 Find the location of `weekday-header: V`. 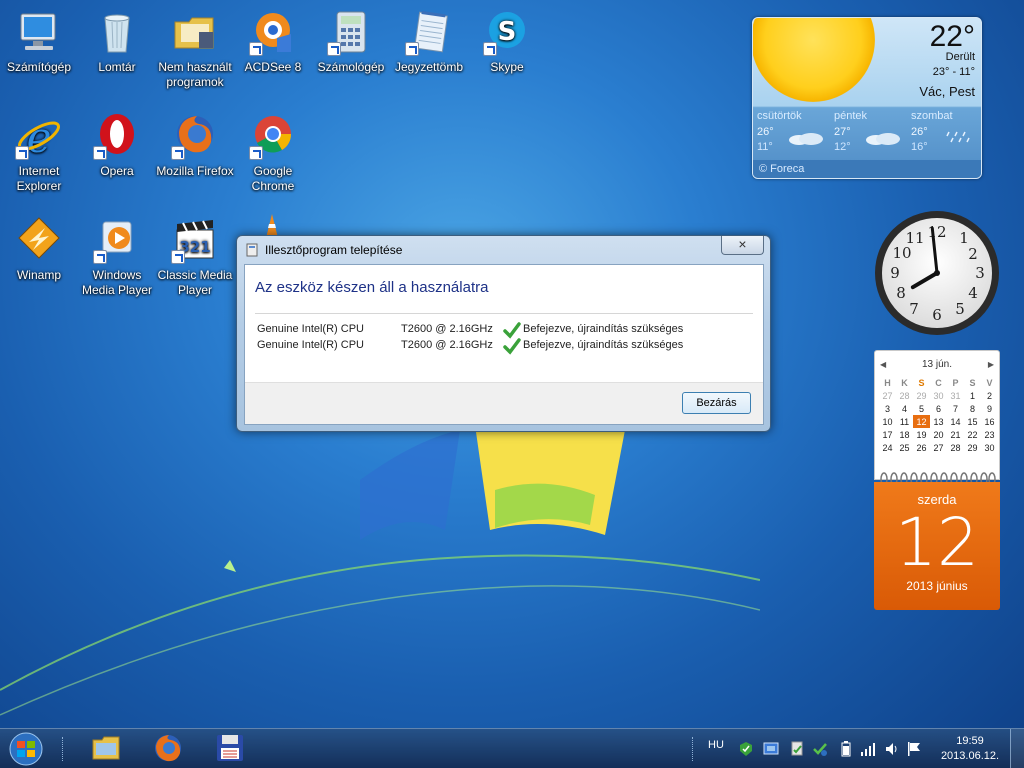

weekday-header: V is located at coordinates (989, 382).